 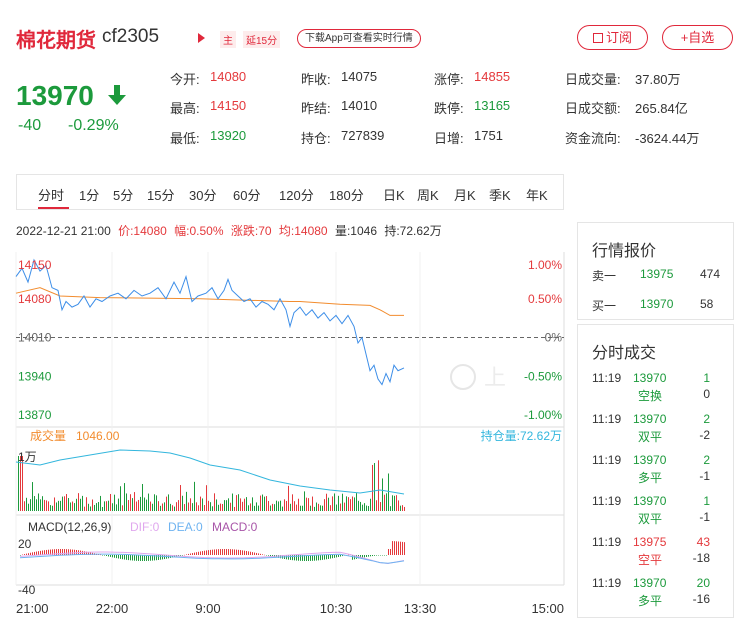 I want to click on tab-period: 60分, so click(x=246, y=194).